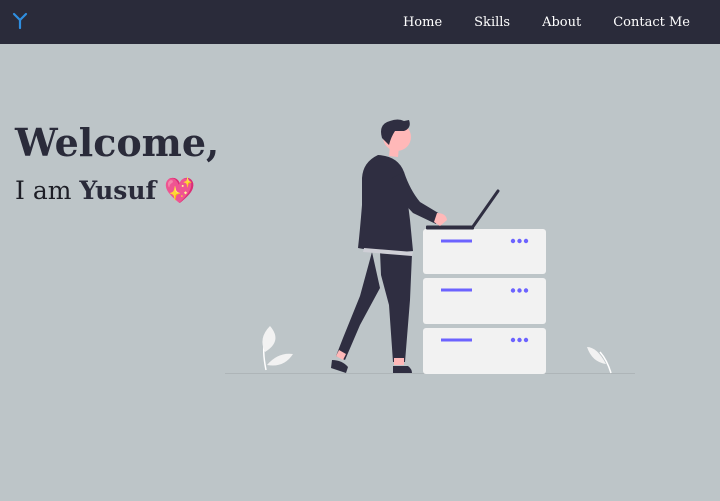 This screenshot has height=501, width=720. Describe the element at coordinates (277, 348) in the screenshot. I see `plant-left` at that location.